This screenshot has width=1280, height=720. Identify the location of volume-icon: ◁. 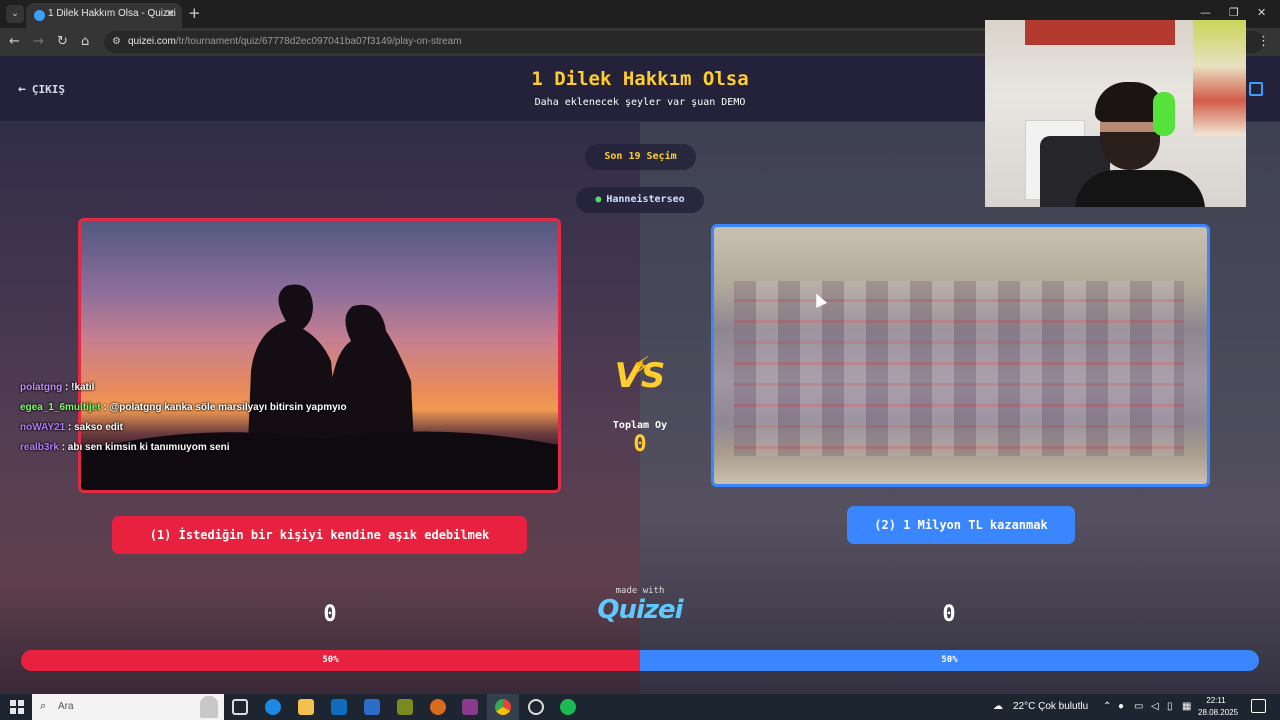
(1155, 706).